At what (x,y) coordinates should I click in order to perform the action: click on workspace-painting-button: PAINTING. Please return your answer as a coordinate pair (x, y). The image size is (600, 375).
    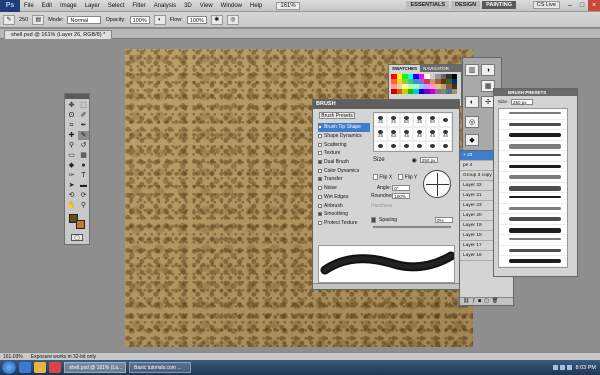
    Looking at the image, I should click on (499, 5).